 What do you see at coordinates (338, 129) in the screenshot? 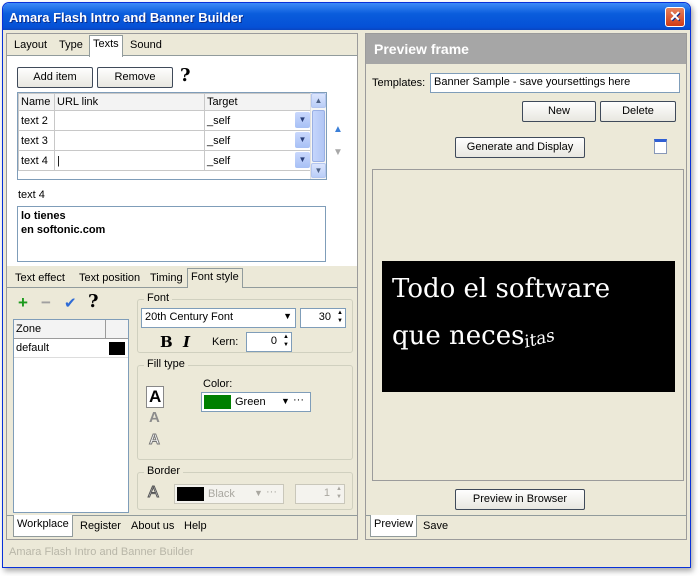
I see `move-up-icon: ▲` at bounding box center [338, 129].